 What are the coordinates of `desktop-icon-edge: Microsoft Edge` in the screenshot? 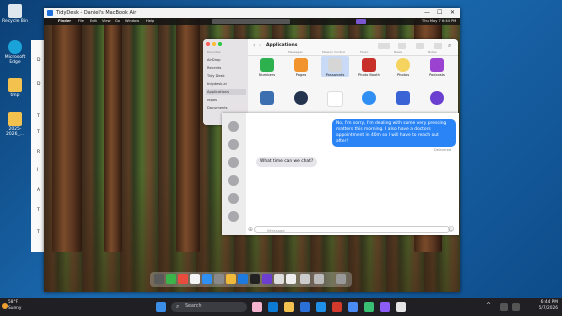 It's located at (15, 52).